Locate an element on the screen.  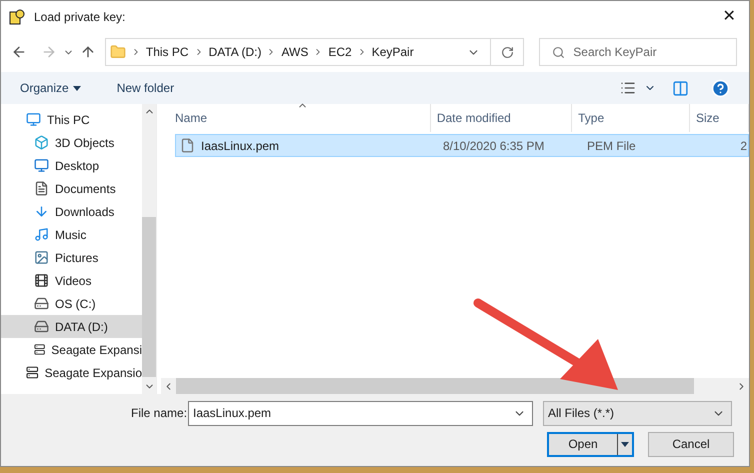
sidebar-item: Desktop is located at coordinates (71, 165).